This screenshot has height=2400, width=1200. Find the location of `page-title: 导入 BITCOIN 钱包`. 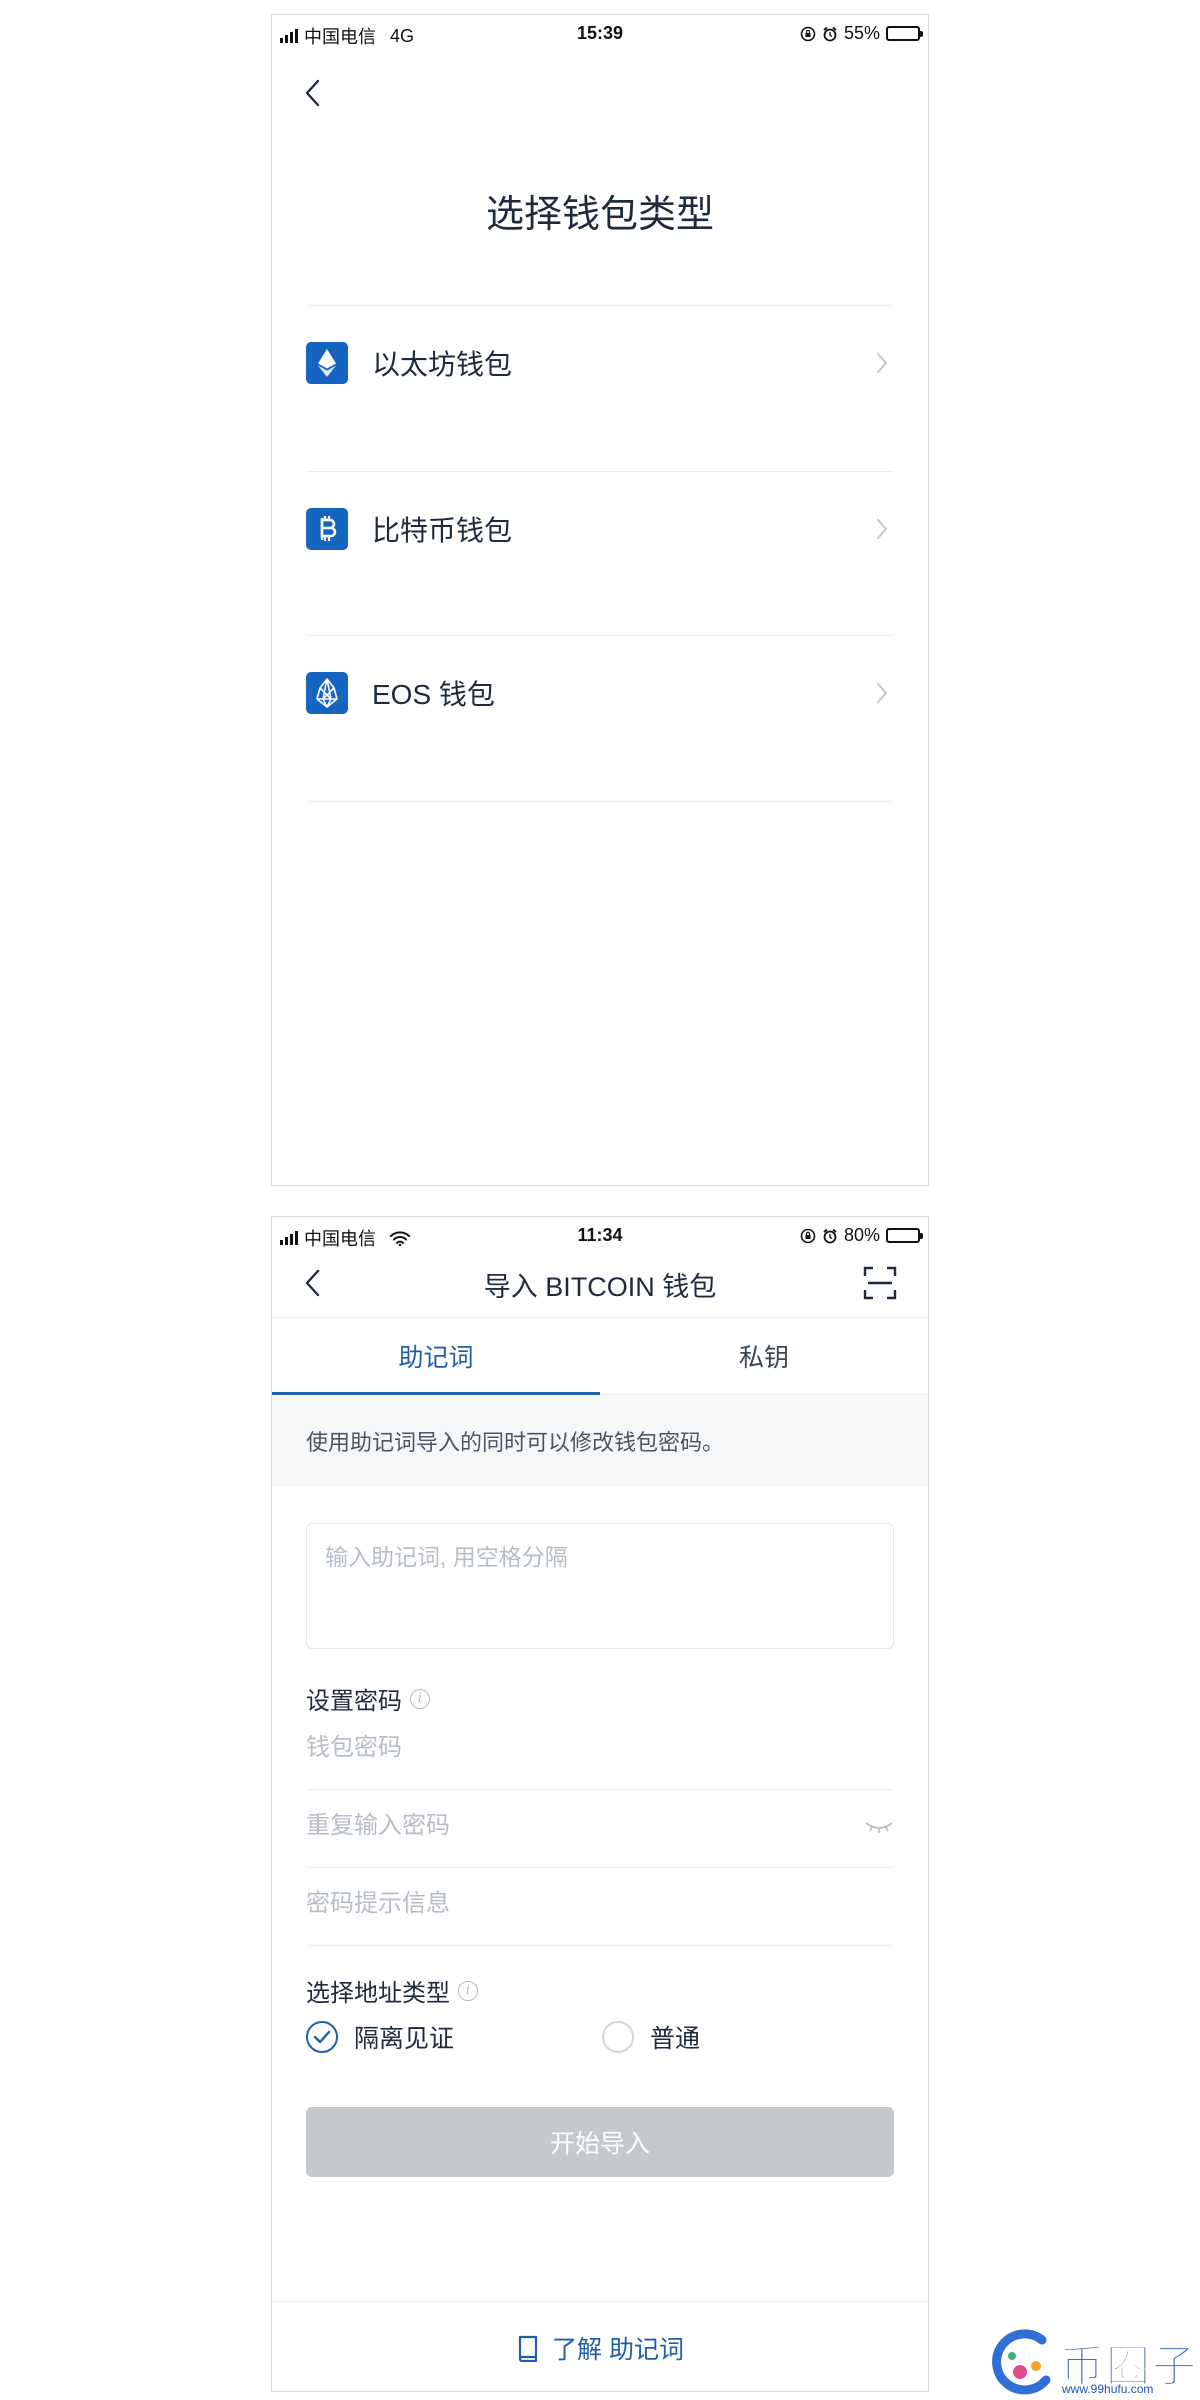

page-title: 导入 BITCOIN 钱包 is located at coordinates (600, 1287).